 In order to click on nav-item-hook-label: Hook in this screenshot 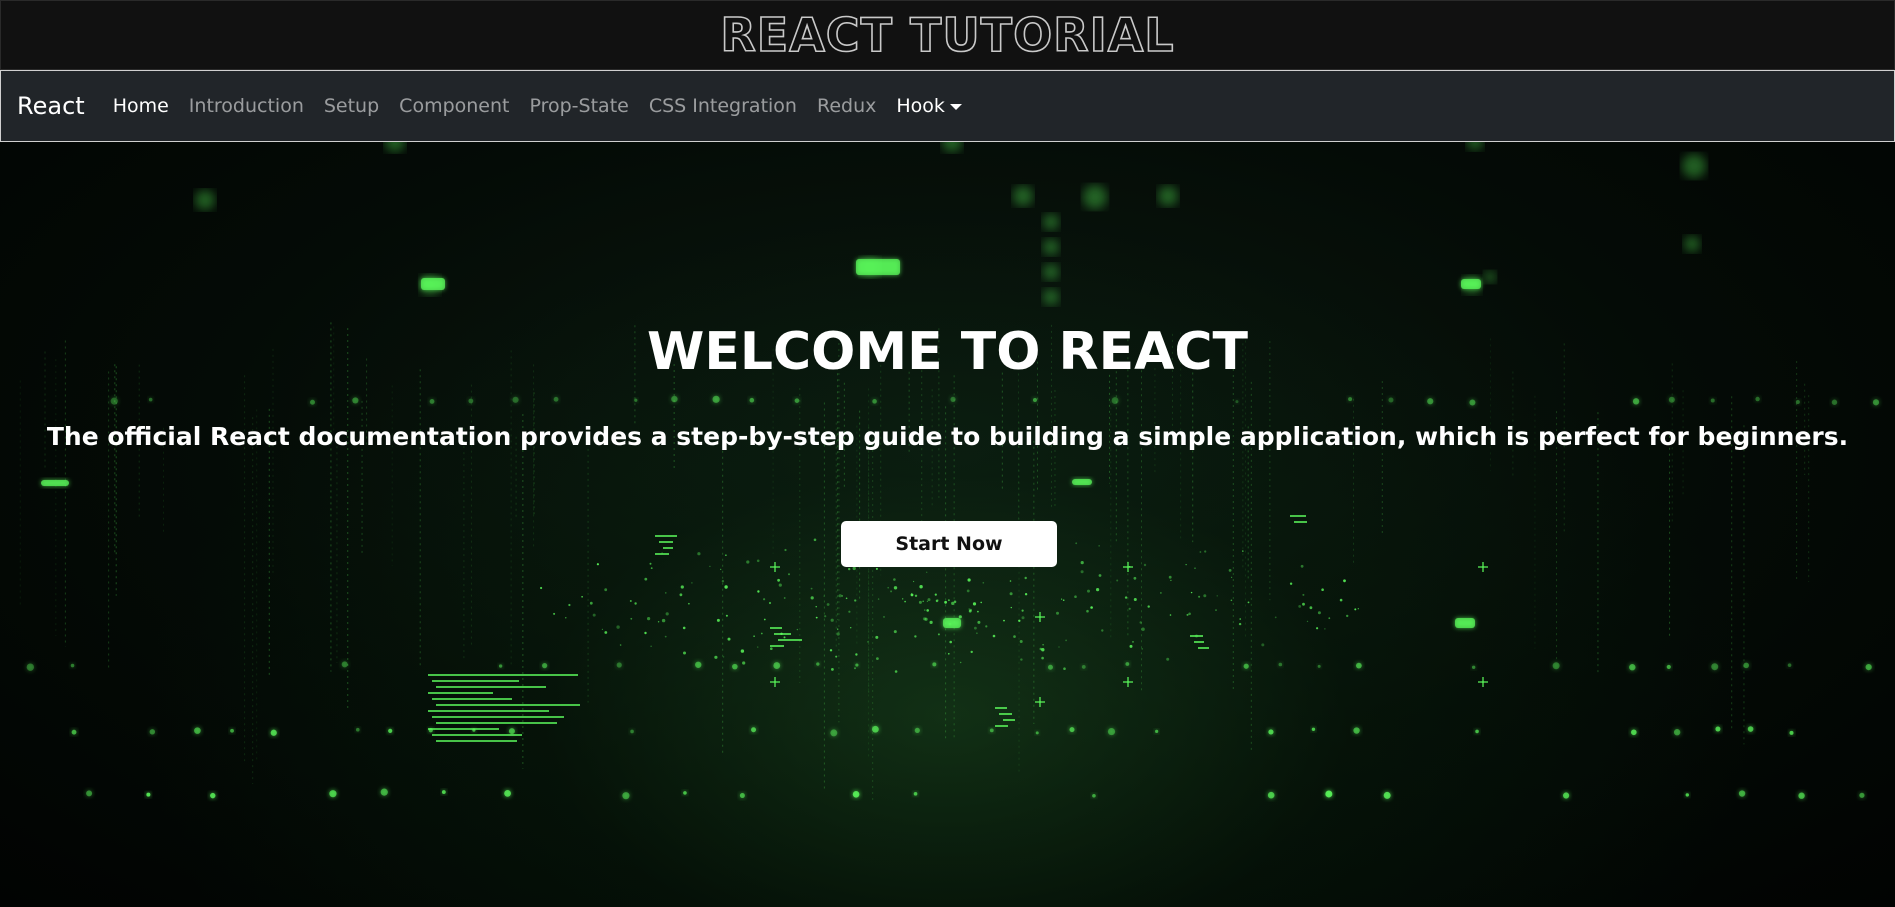, I will do `click(920, 106)`.